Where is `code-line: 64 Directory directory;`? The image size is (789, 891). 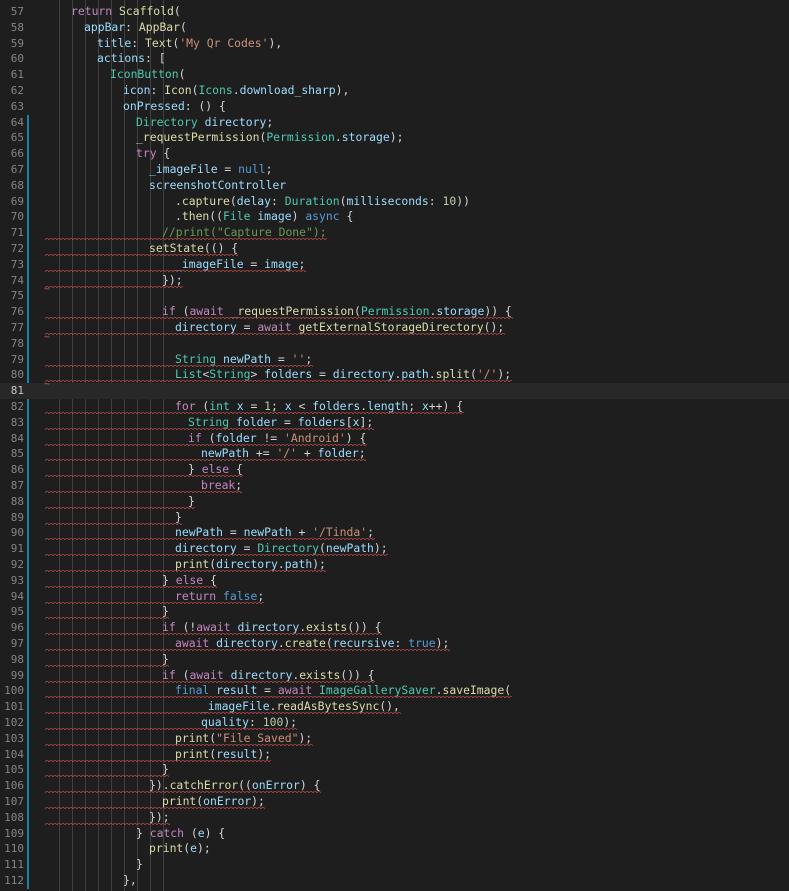 code-line: 64 Directory directory; is located at coordinates (394, 123).